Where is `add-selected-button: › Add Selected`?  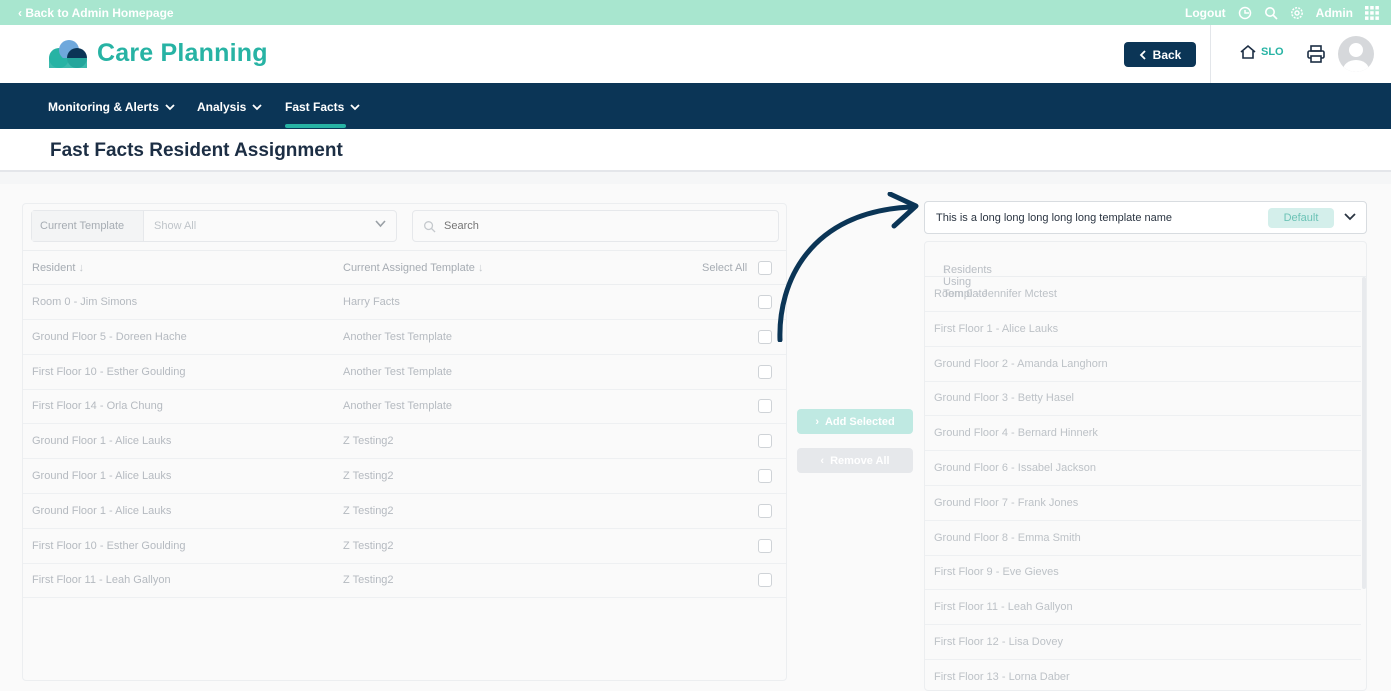
add-selected-button: › Add Selected is located at coordinates (855, 421).